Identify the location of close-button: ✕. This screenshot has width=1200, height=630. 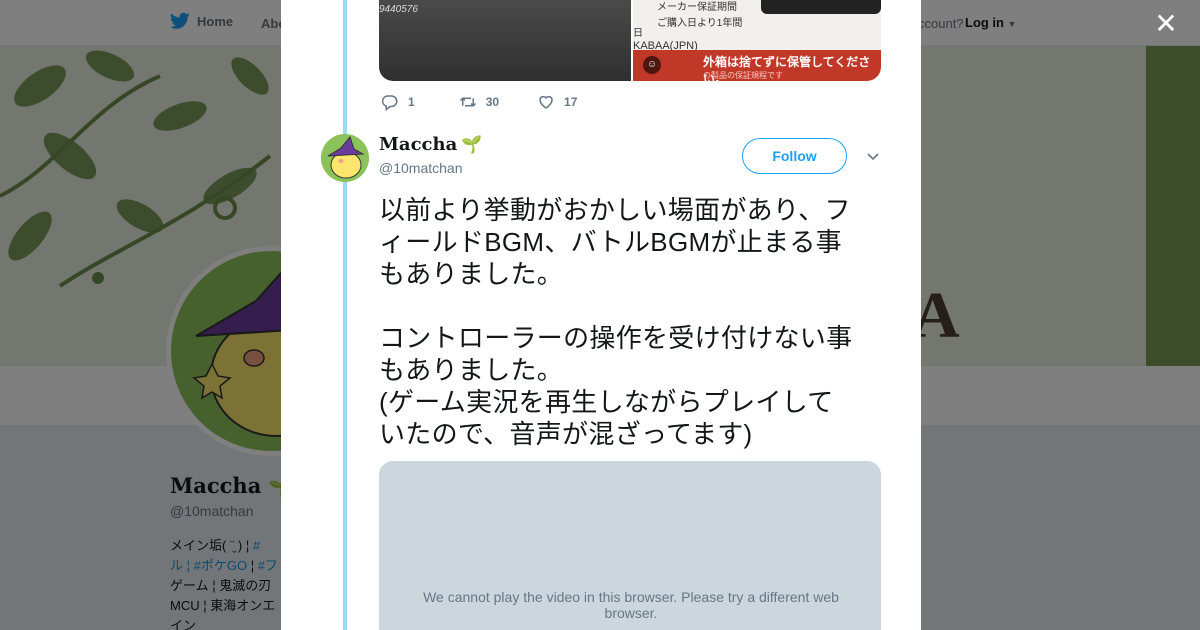
(1166, 24).